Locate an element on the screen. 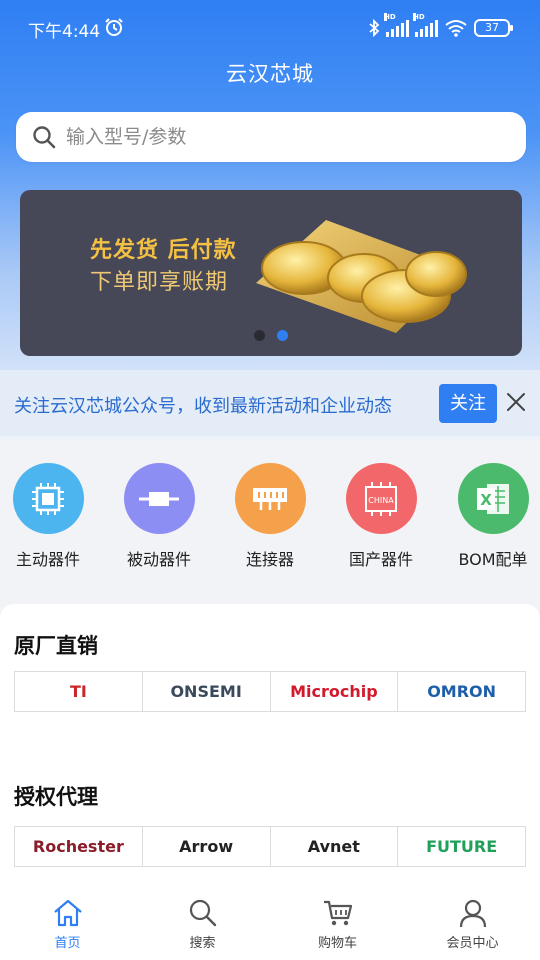  banner-headline: 先发货 后付款 is located at coordinates (163, 250).